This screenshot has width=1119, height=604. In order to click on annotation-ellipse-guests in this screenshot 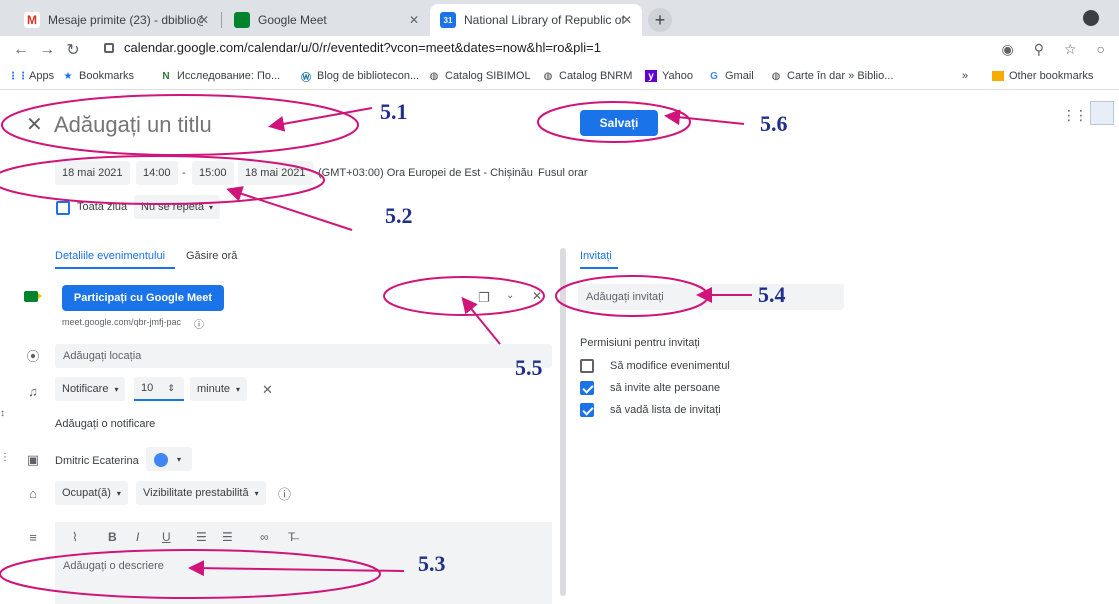, I will do `click(632, 296)`.